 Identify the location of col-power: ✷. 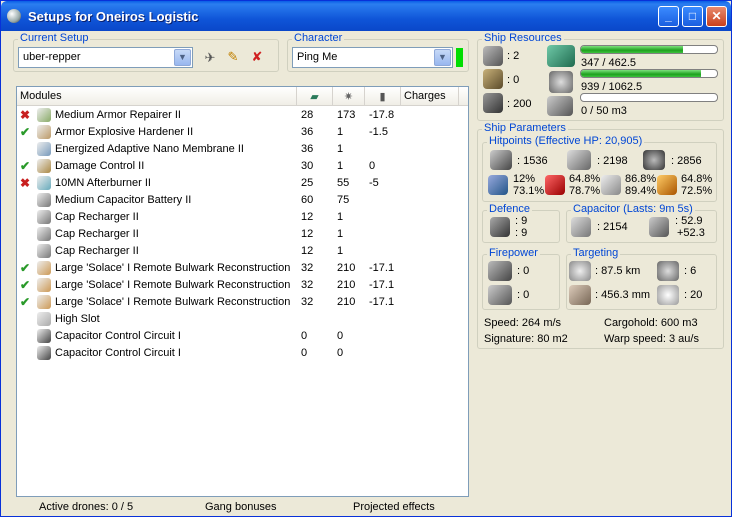
(349, 96).